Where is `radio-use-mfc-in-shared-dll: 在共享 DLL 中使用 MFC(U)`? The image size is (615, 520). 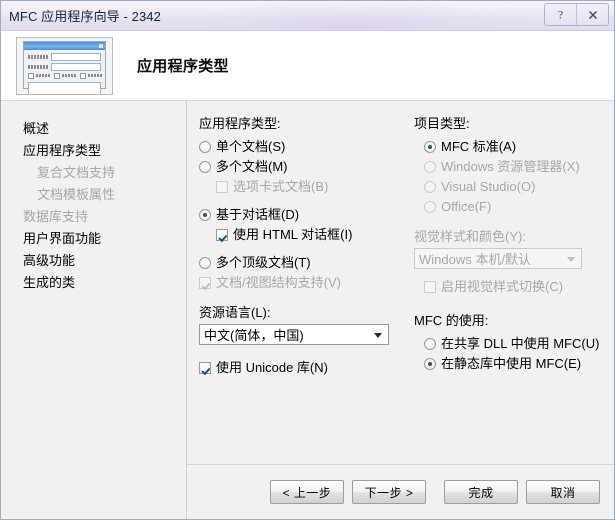 radio-use-mfc-in-shared-dll: 在共享 DLL 中使用 MFC(U) is located at coordinates (514, 344).